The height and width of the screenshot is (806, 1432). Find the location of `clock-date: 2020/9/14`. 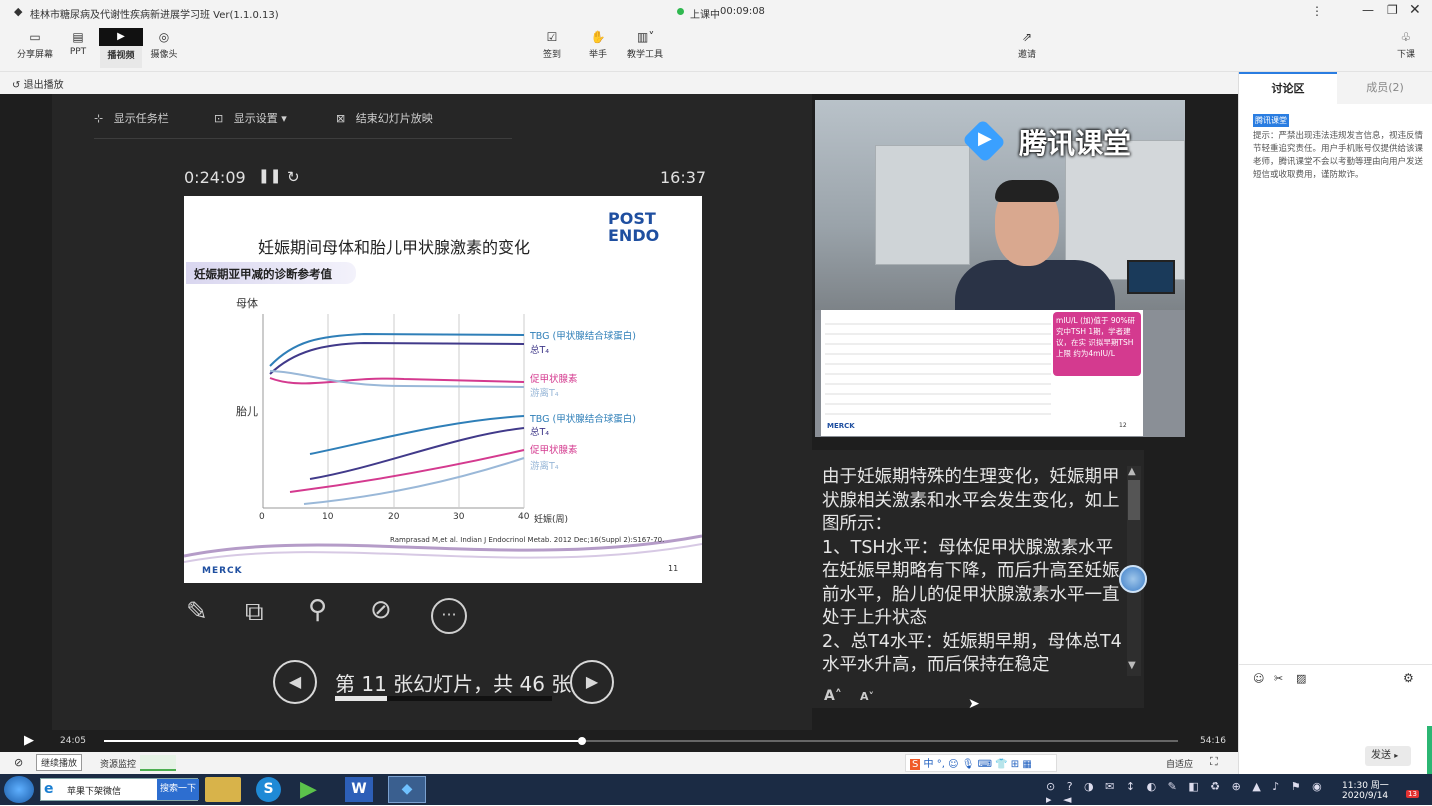

clock-date: 2020/9/14 is located at coordinates (1365, 796).